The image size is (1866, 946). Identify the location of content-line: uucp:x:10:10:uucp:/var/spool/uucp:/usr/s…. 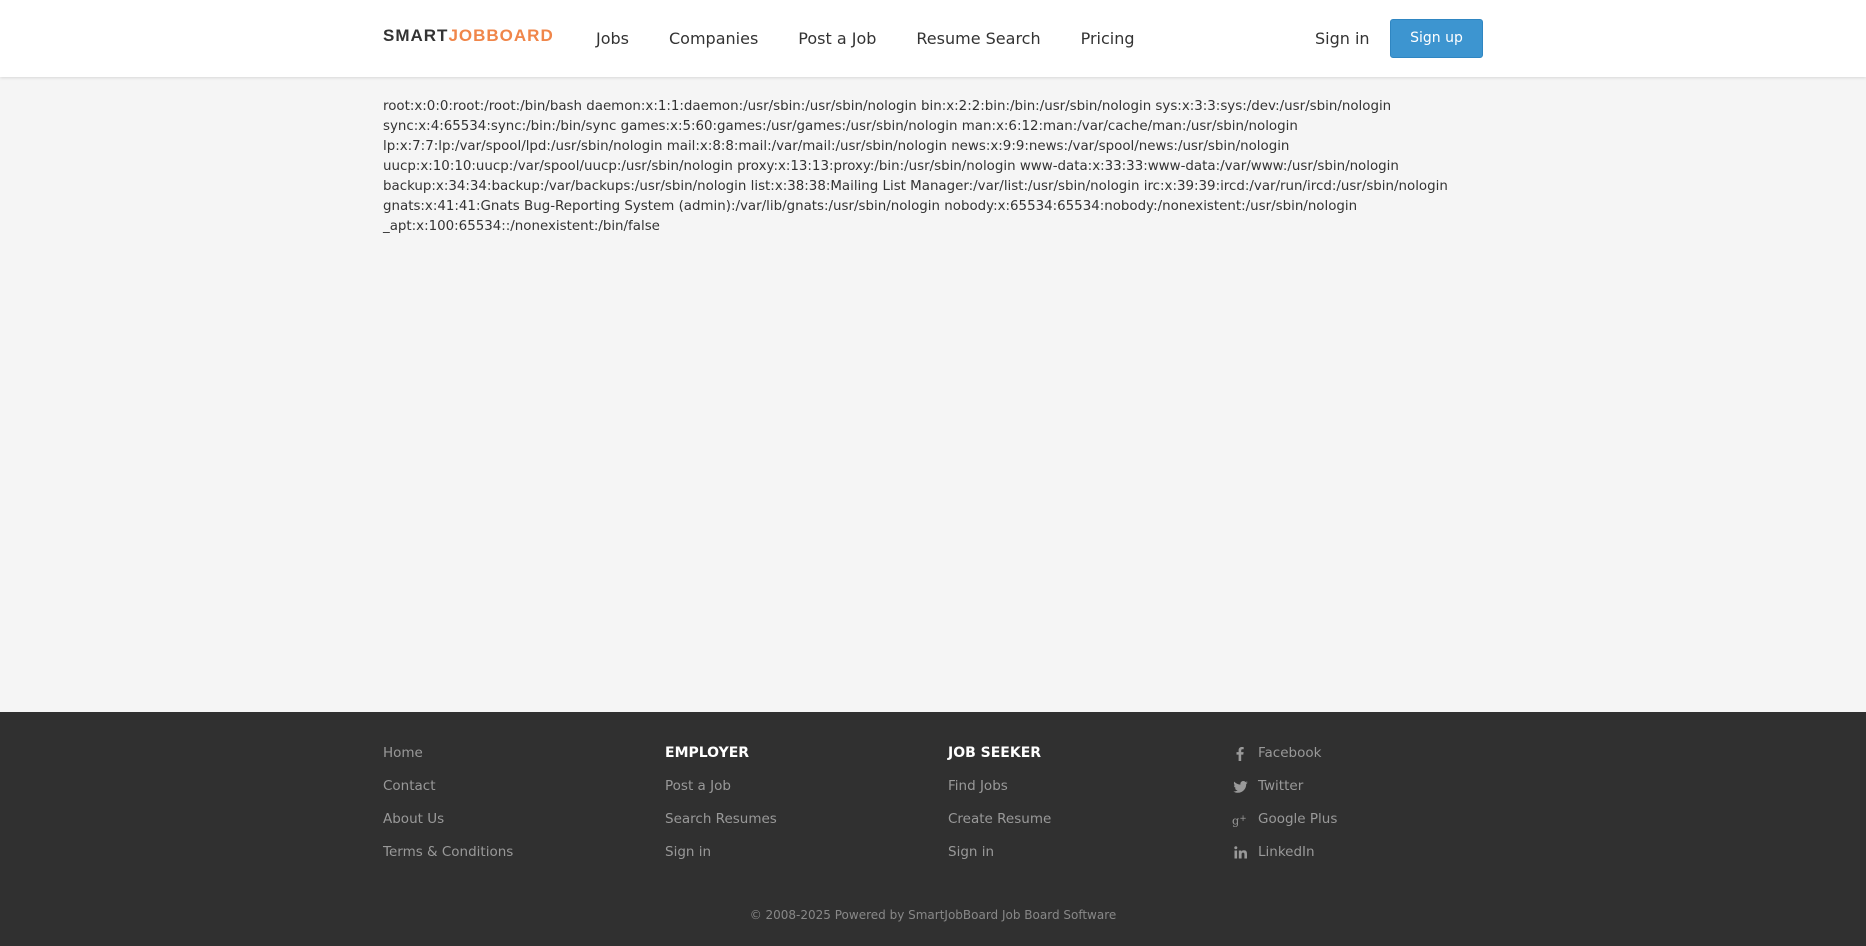
(891, 166).